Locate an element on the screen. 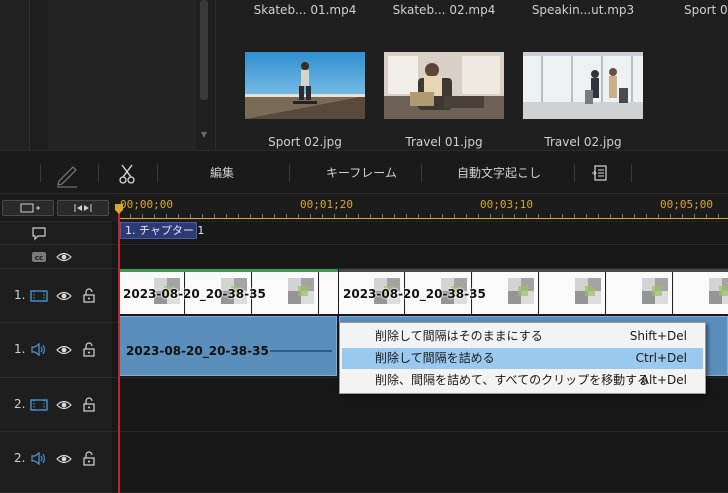  svg-text: cc is located at coordinates (39, 258).